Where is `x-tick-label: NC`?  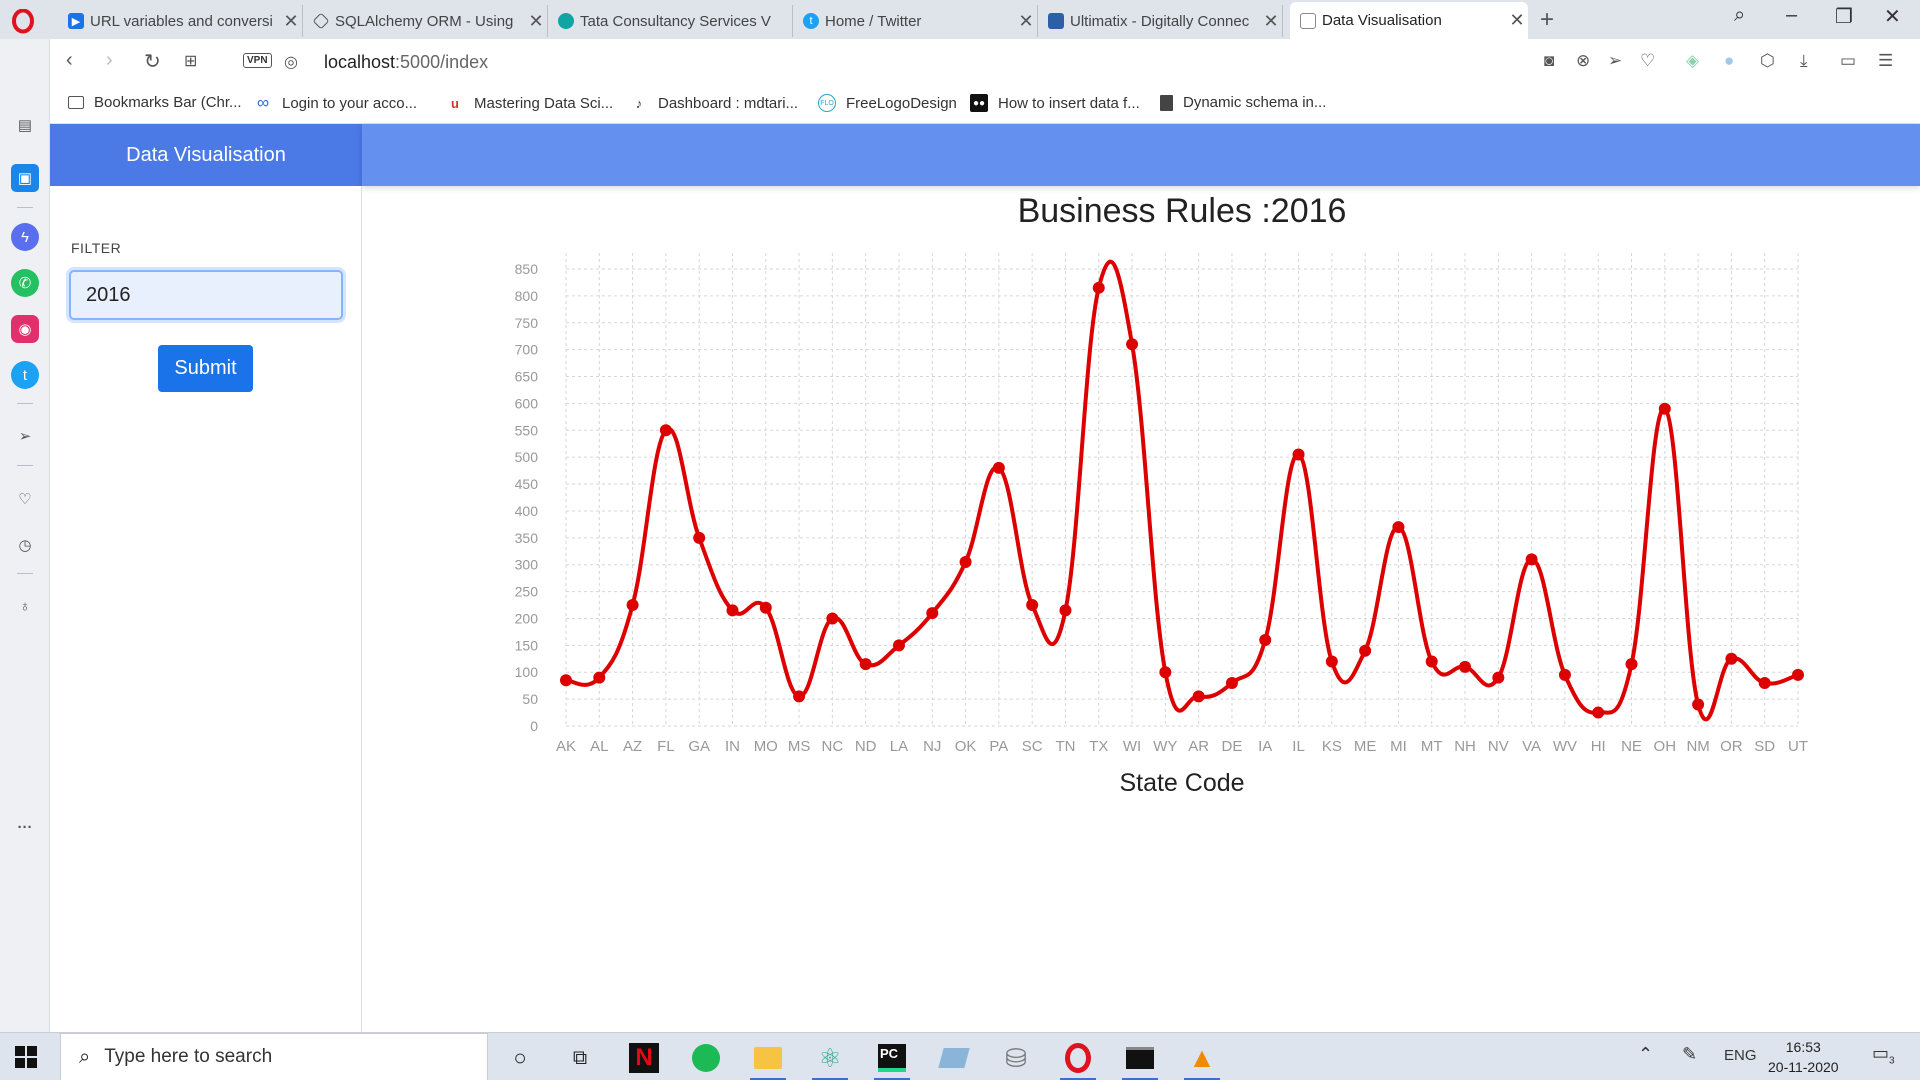
x-tick-label: NC is located at coordinates (833, 746).